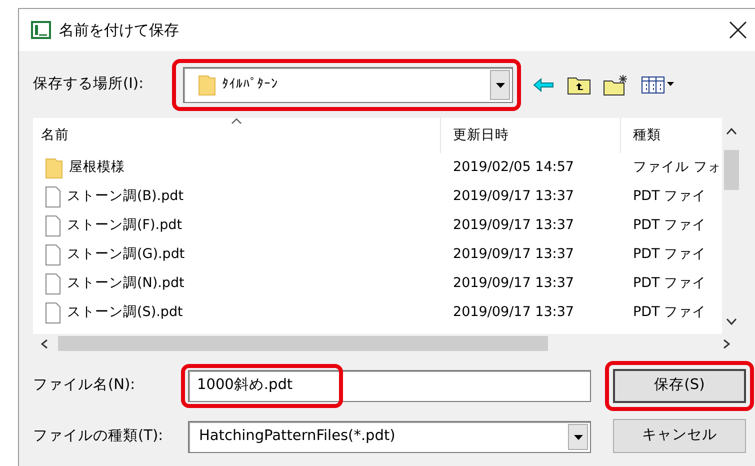 The height and width of the screenshot is (466, 755). Describe the element at coordinates (55, 135) in the screenshot. I see `column-header: 名前` at that location.